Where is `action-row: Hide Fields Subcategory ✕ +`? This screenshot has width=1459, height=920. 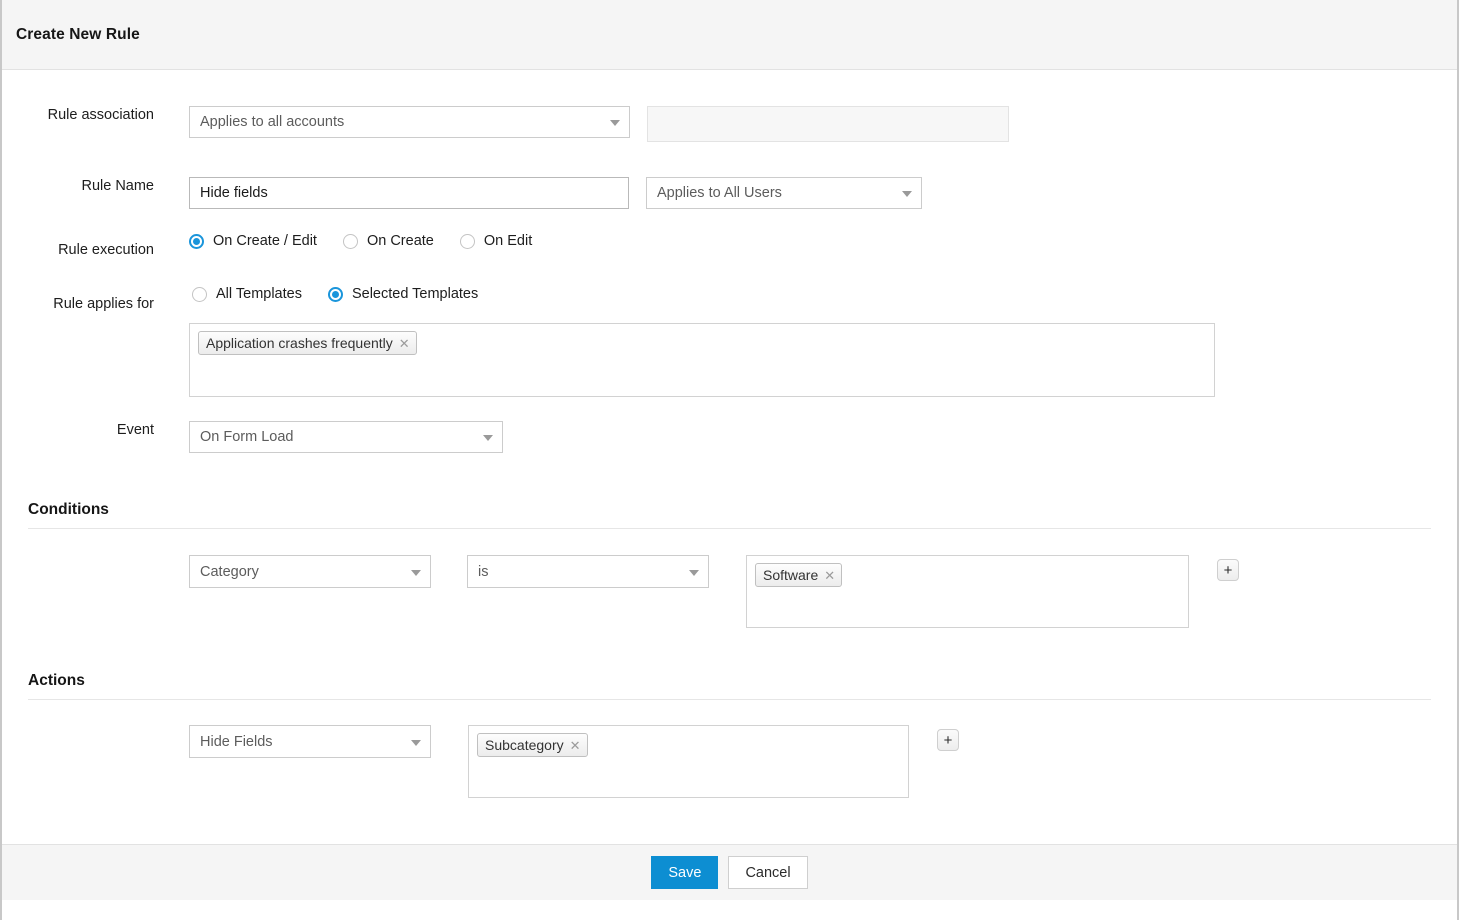
action-row: Hide Fields Subcategory ✕ + is located at coordinates (729, 761).